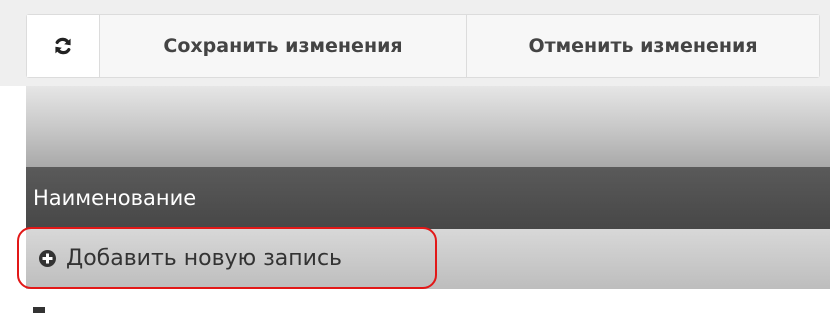 Image resolution: width=830 pixels, height=313 pixels. I want to click on row-text-fragment, so click(39, 310).